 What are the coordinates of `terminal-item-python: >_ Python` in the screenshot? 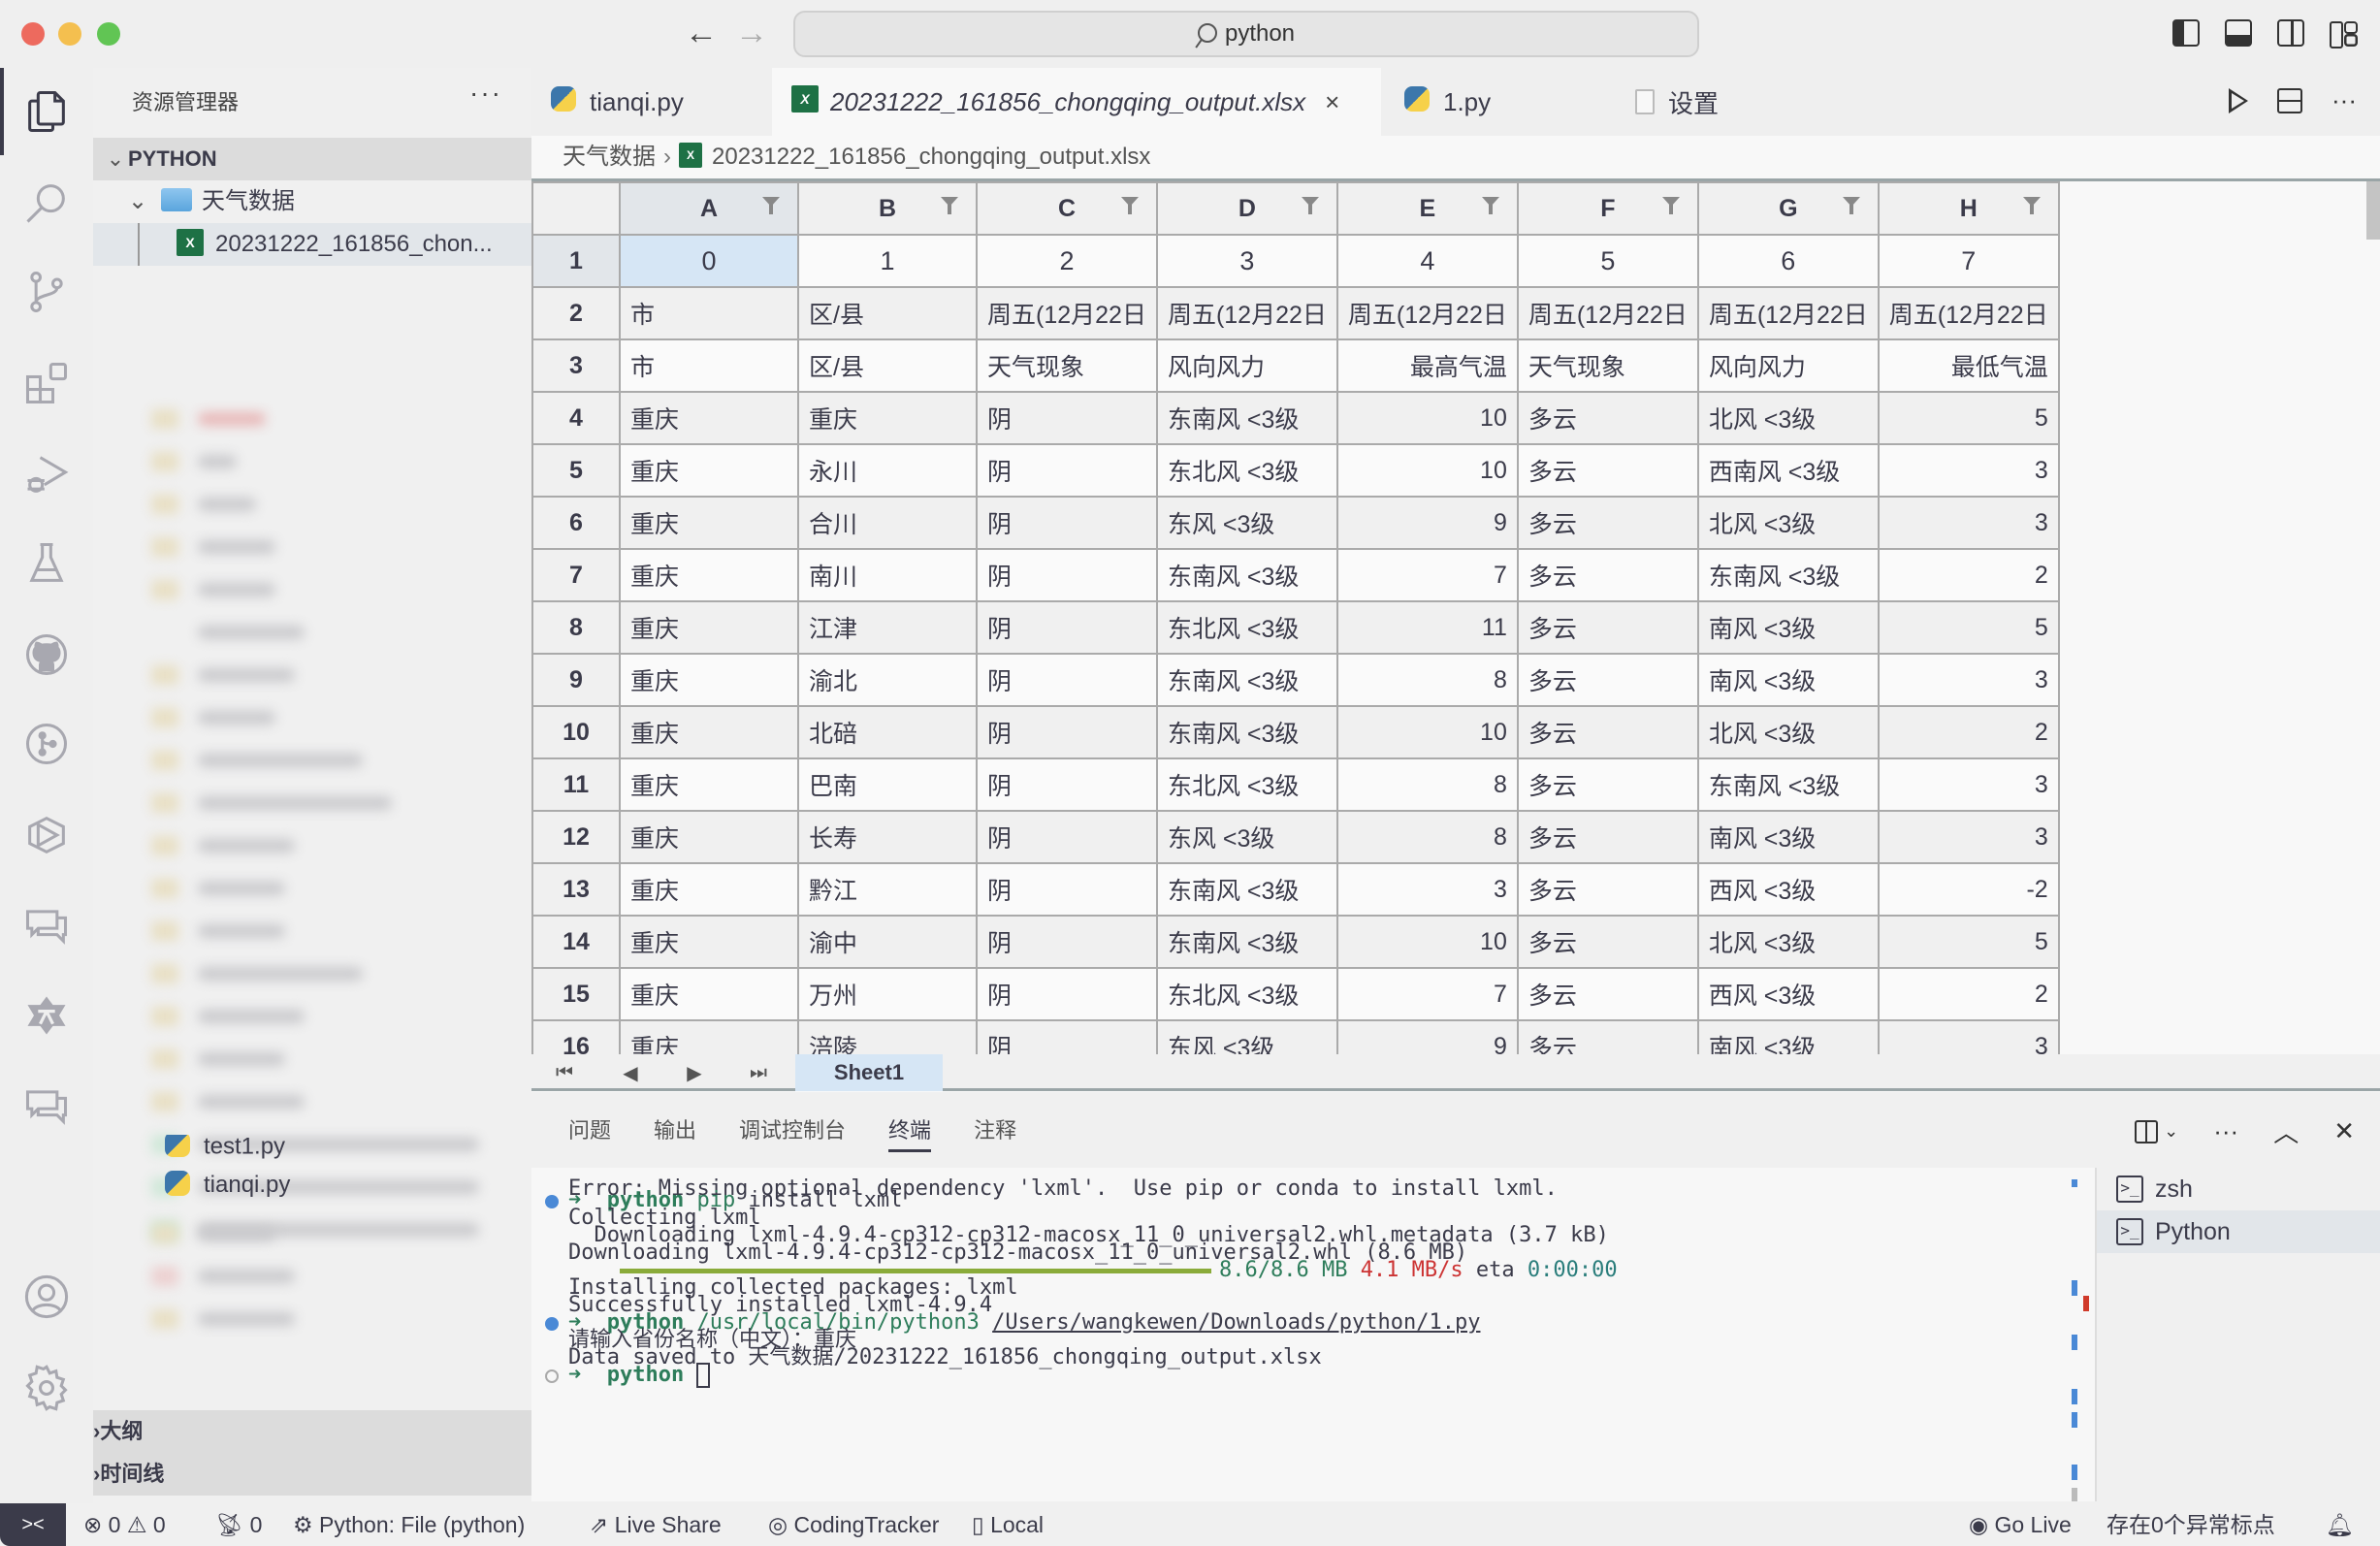 It's located at (2238, 1231).